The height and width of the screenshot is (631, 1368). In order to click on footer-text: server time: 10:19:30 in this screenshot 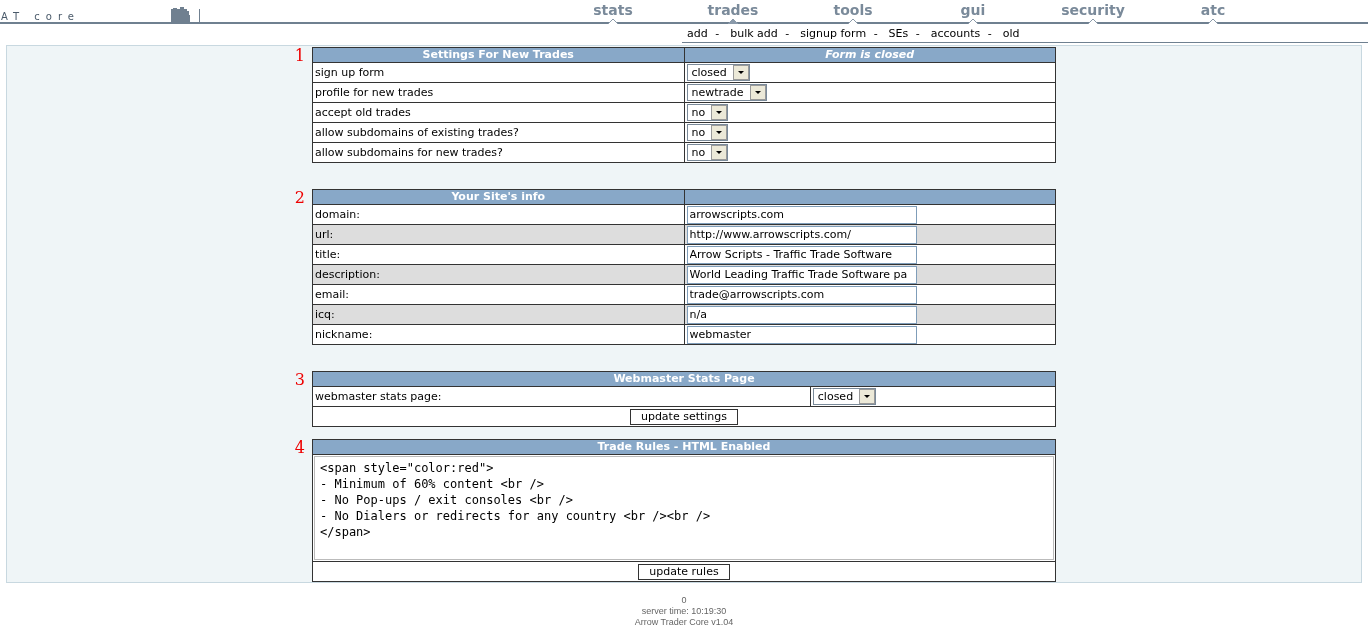, I will do `click(684, 611)`.